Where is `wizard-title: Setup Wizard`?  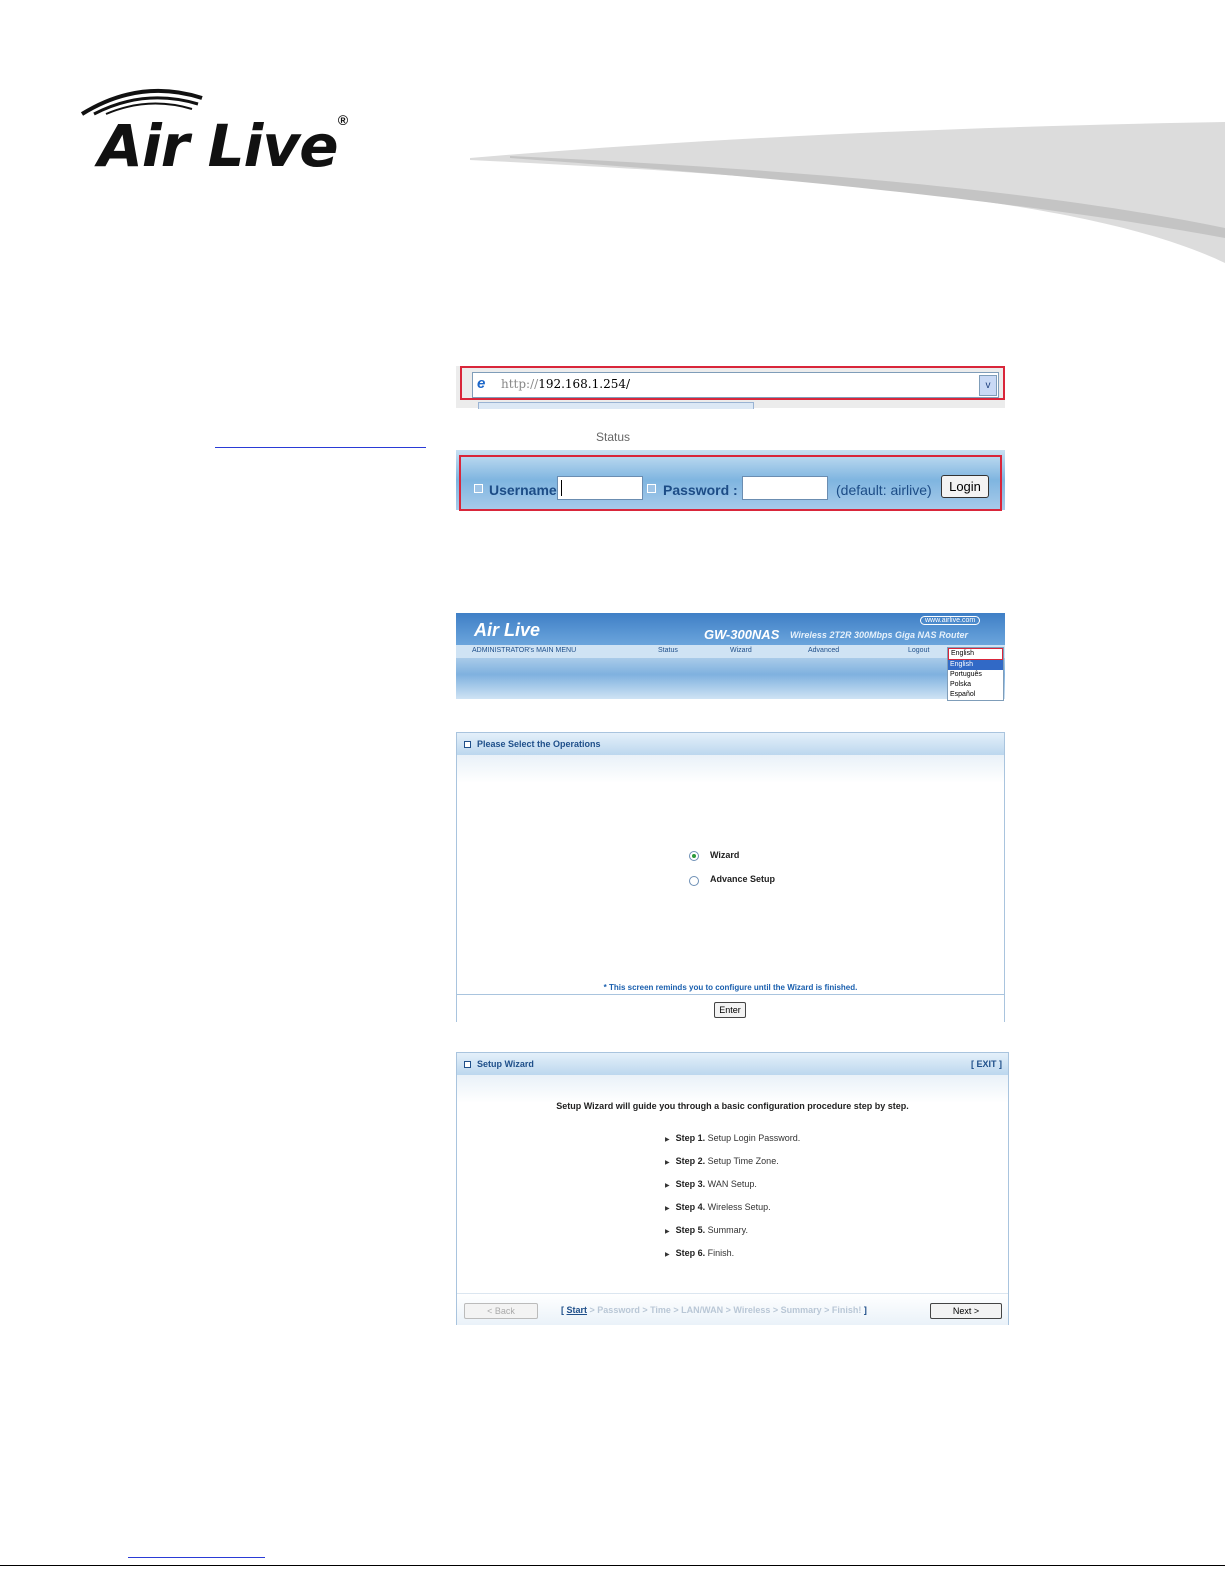
wizard-title: Setup Wizard is located at coordinates (505, 1064).